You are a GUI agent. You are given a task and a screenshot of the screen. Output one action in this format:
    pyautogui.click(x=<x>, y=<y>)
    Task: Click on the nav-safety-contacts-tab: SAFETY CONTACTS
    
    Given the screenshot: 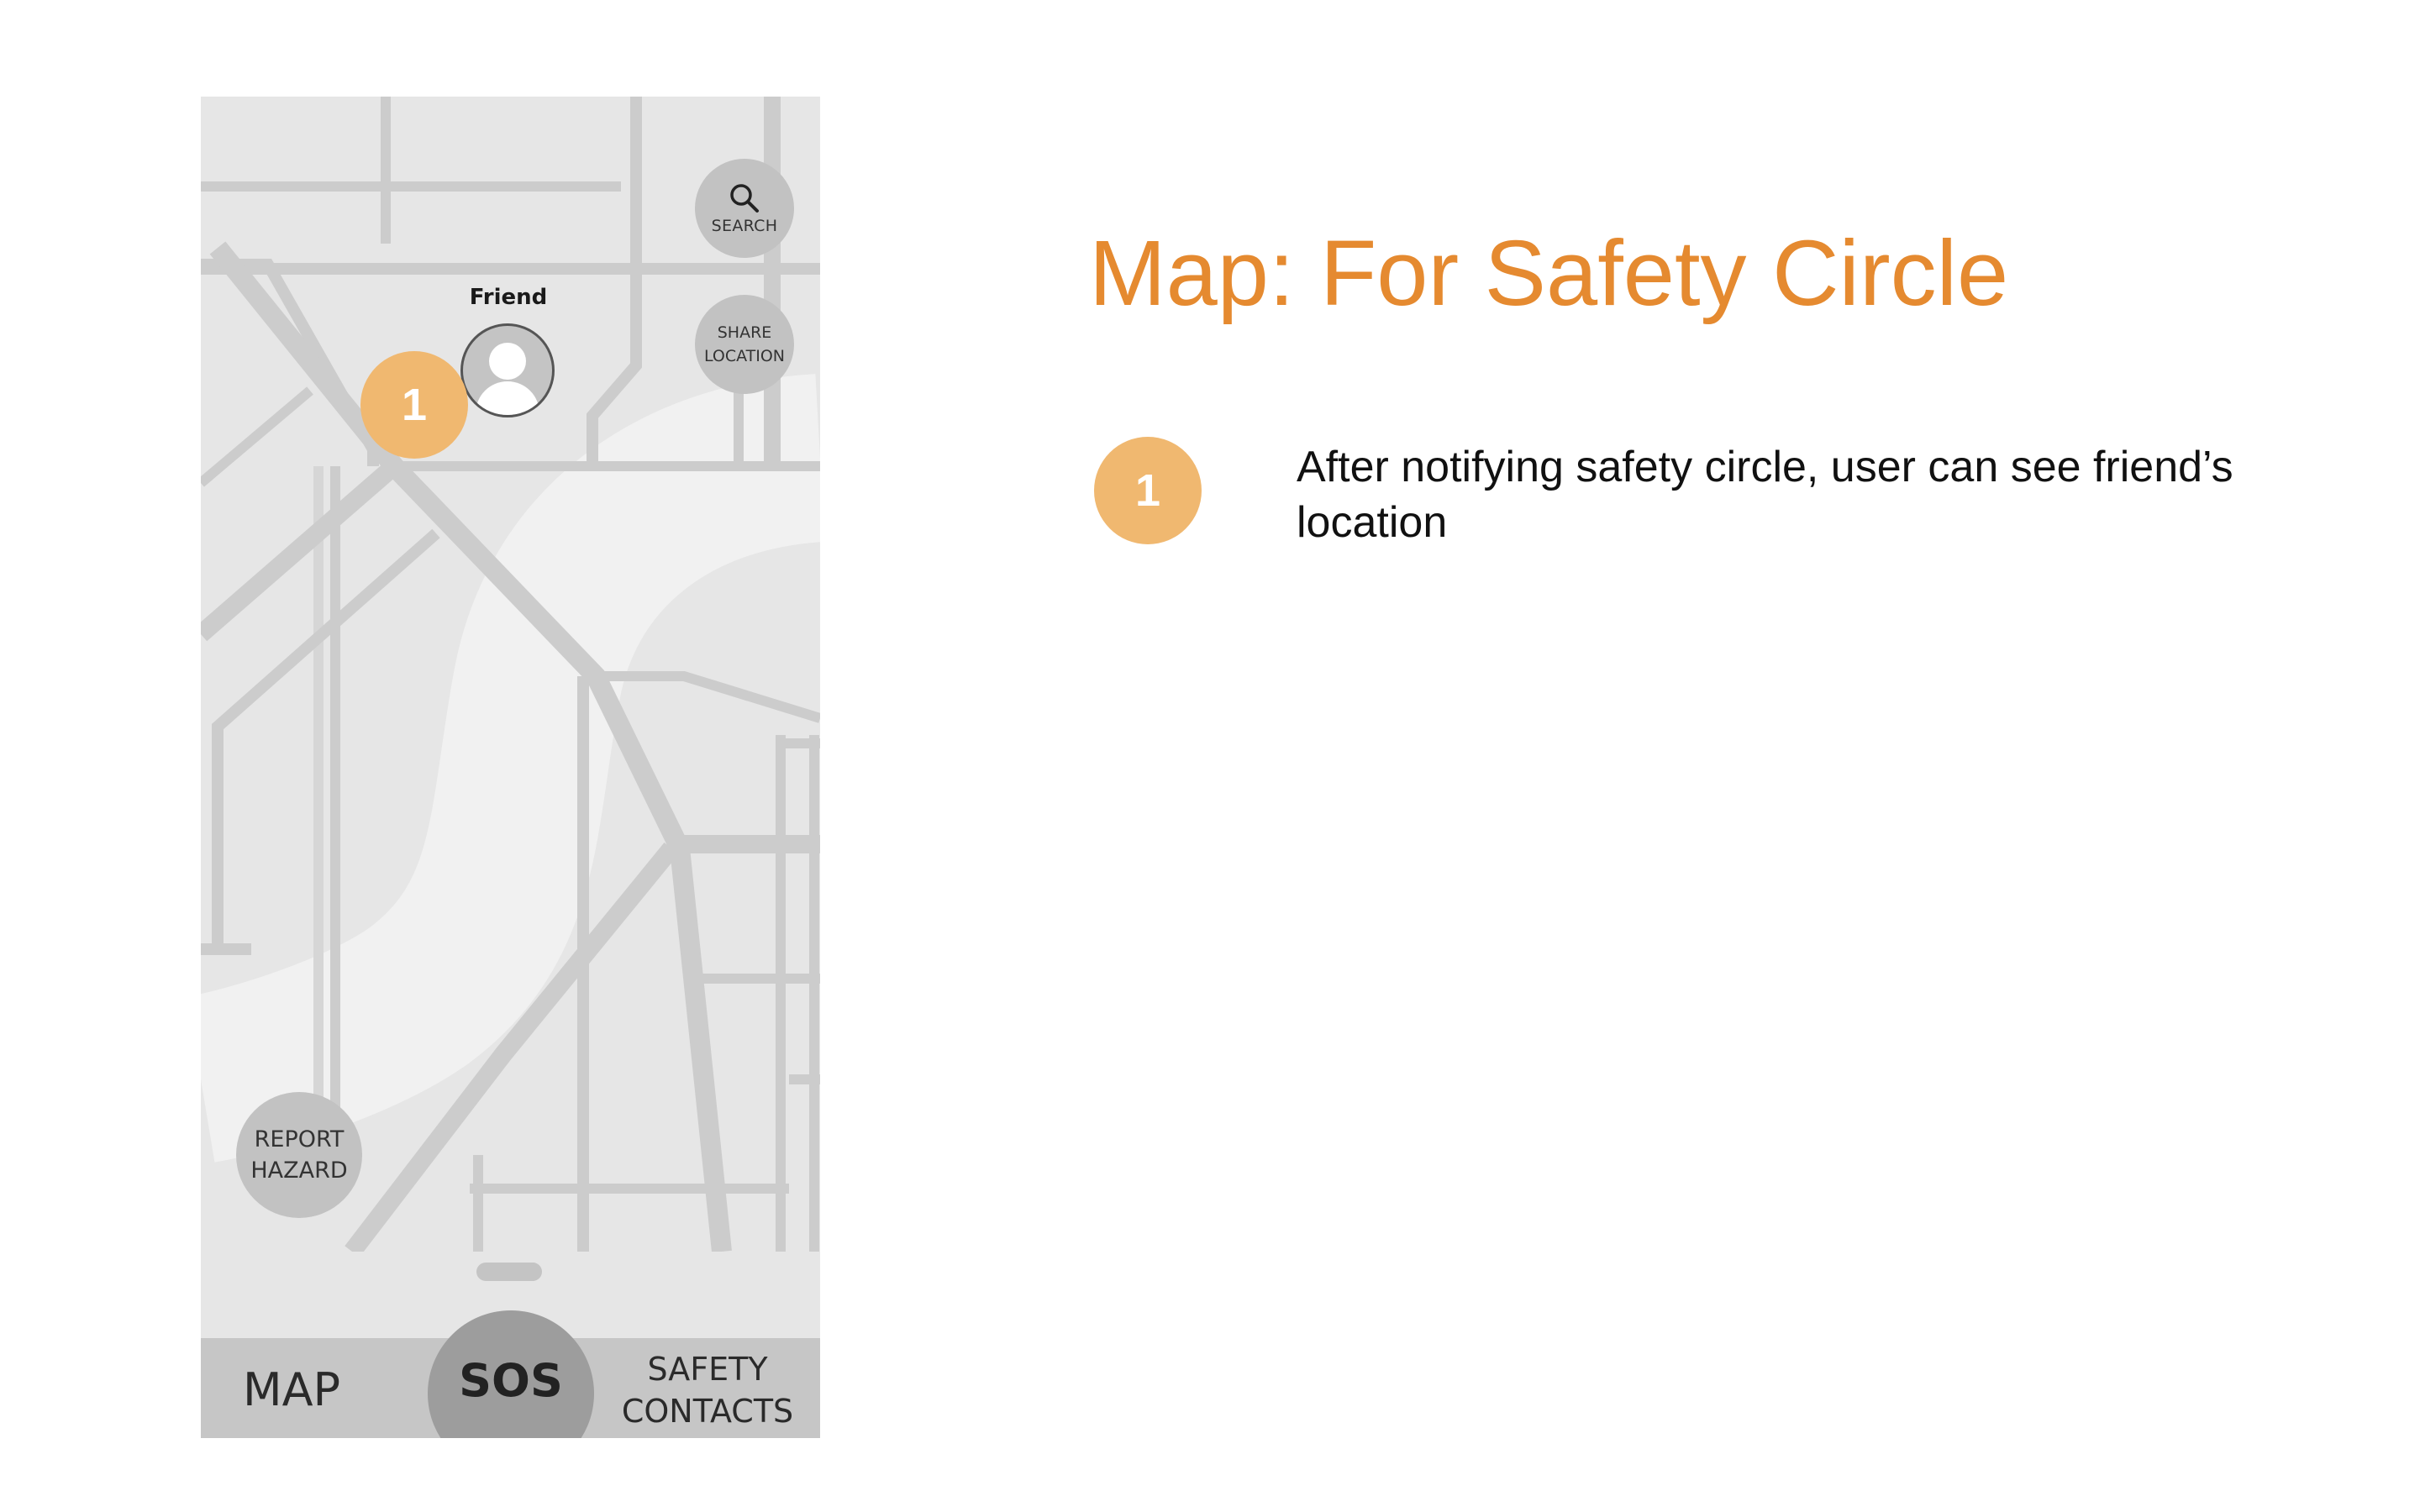 What is the action you would take?
    pyautogui.click(x=707, y=1390)
    